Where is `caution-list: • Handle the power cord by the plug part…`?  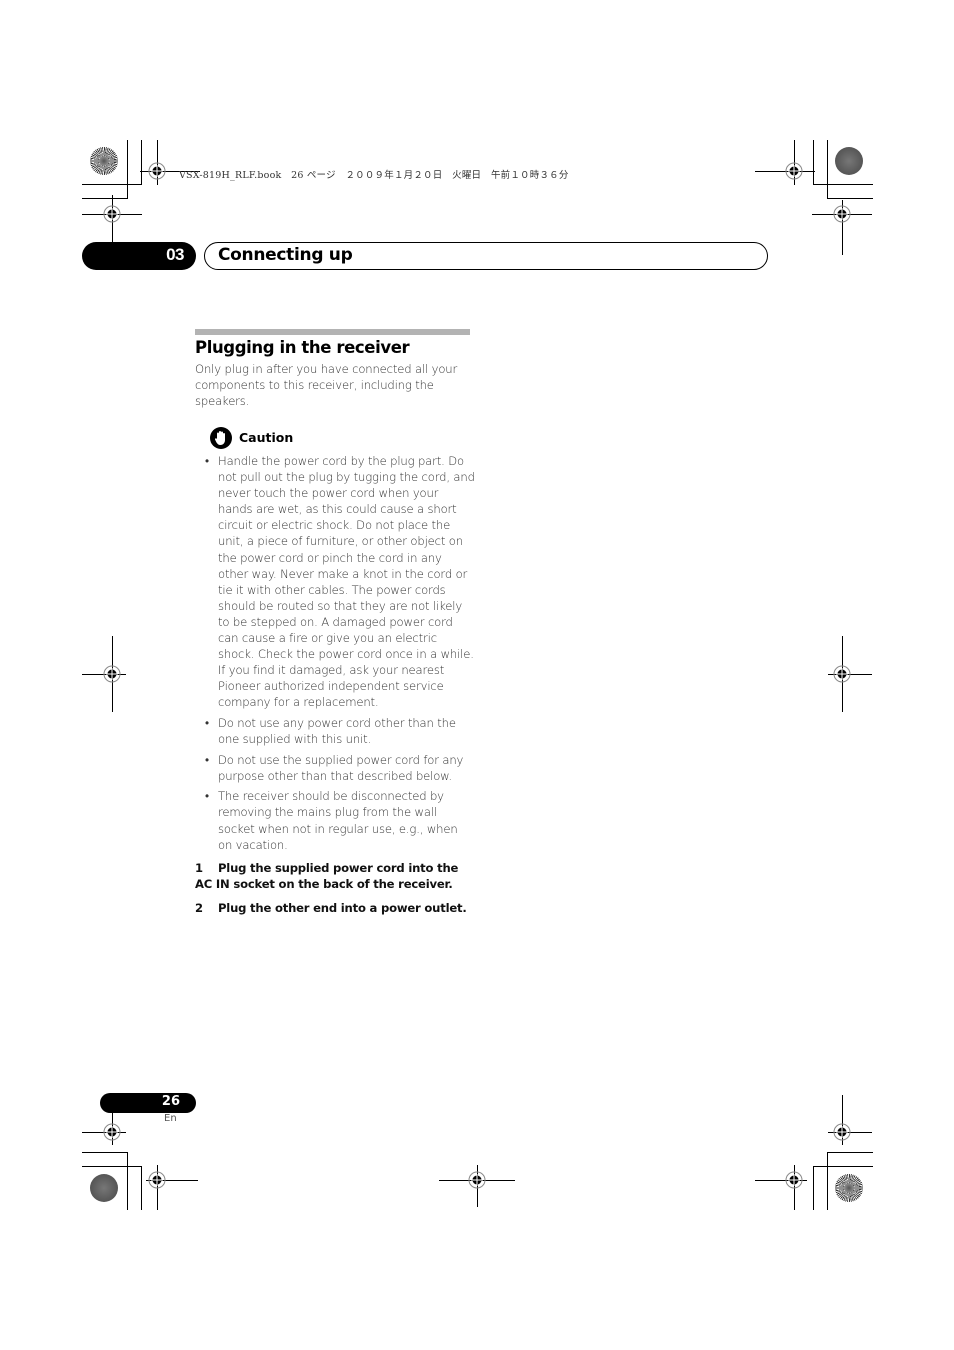 caution-list: • Handle the power cord by the plug part… is located at coordinates (335, 655).